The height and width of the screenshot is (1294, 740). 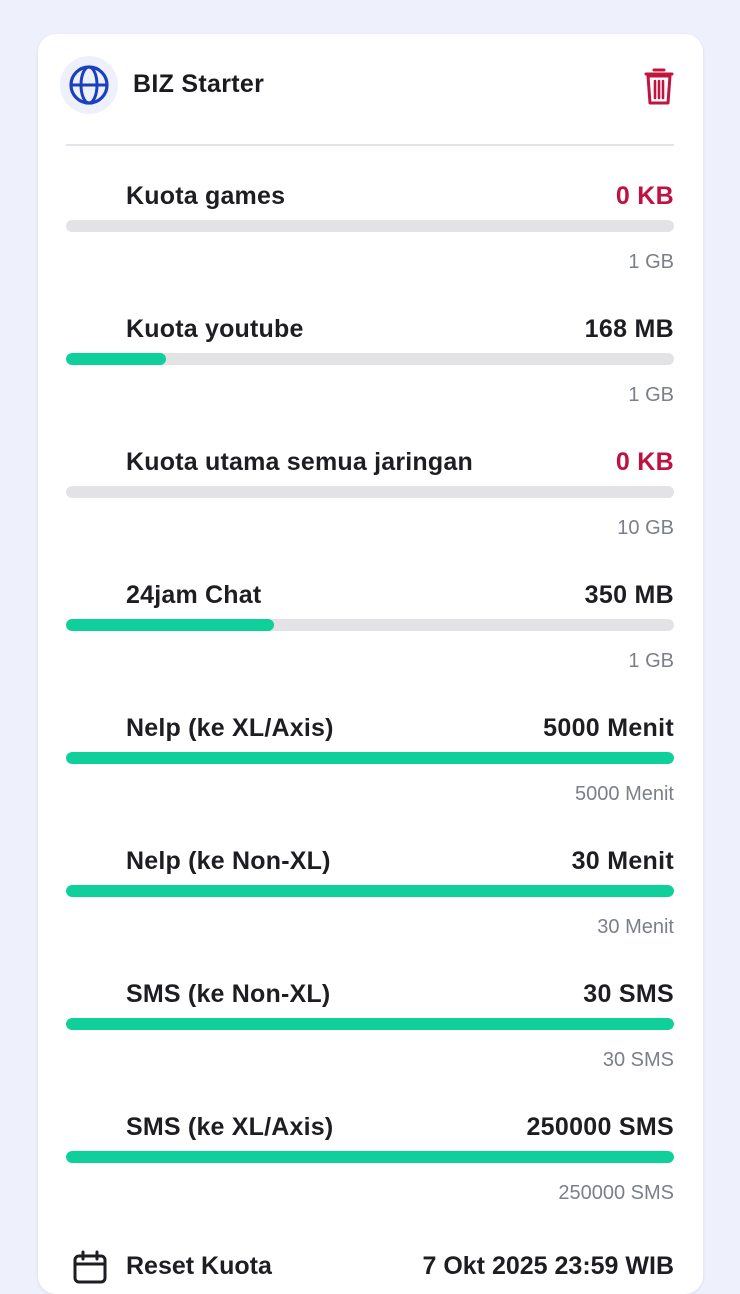 What do you see at coordinates (89, 85) in the screenshot?
I see `globe-icon` at bounding box center [89, 85].